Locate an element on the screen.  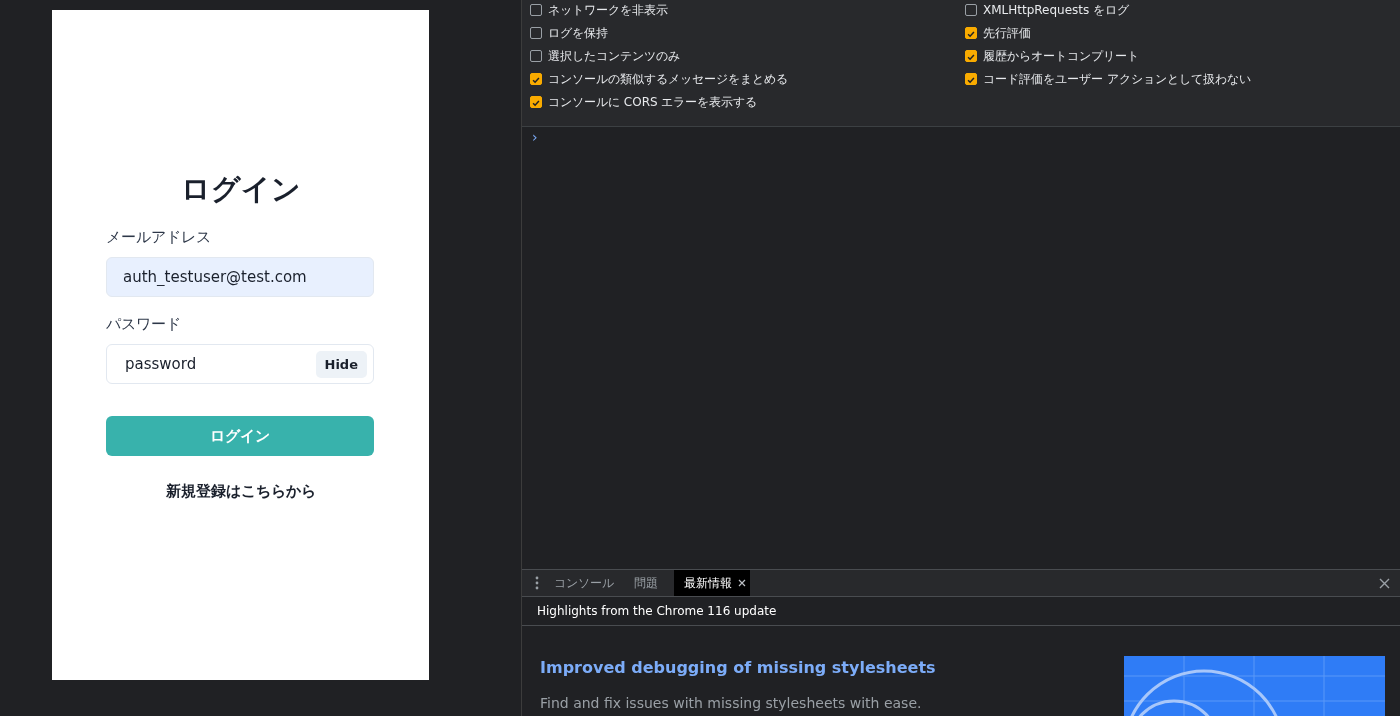
article-title: Improved debugging of missing stylesheets is located at coordinates (738, 667).